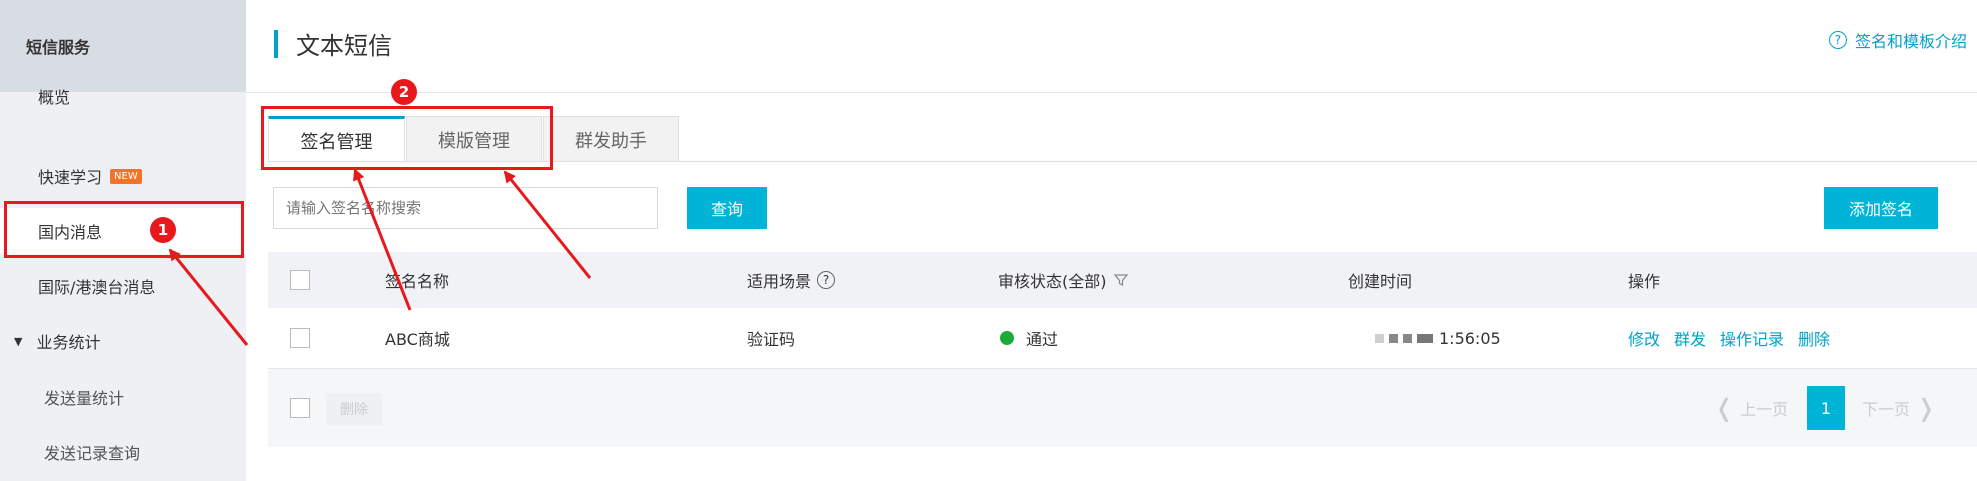  I want to click on next-page-button: 下一页 ❭, so click(1899, 408).